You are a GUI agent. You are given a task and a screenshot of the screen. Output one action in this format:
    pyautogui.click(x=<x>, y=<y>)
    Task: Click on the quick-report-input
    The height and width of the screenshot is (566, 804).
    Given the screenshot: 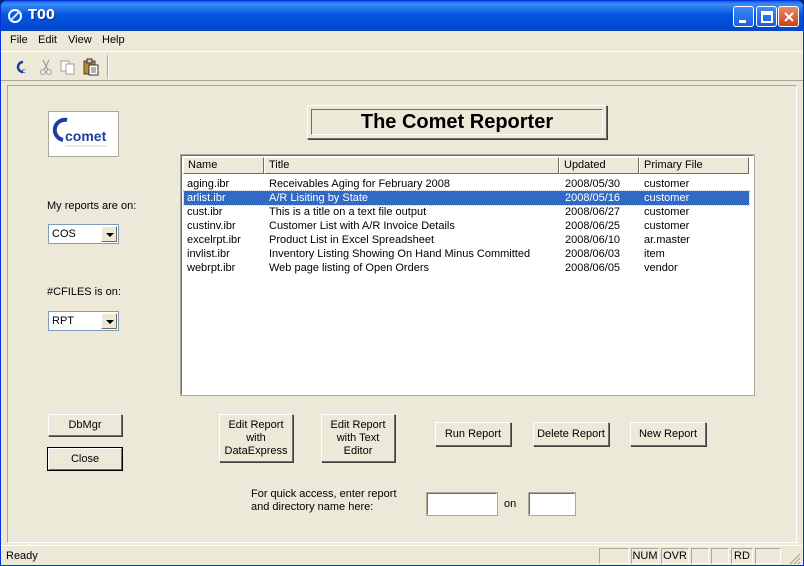 What is the action you would take?
    pyautogui.click(x=462, y=504)
    